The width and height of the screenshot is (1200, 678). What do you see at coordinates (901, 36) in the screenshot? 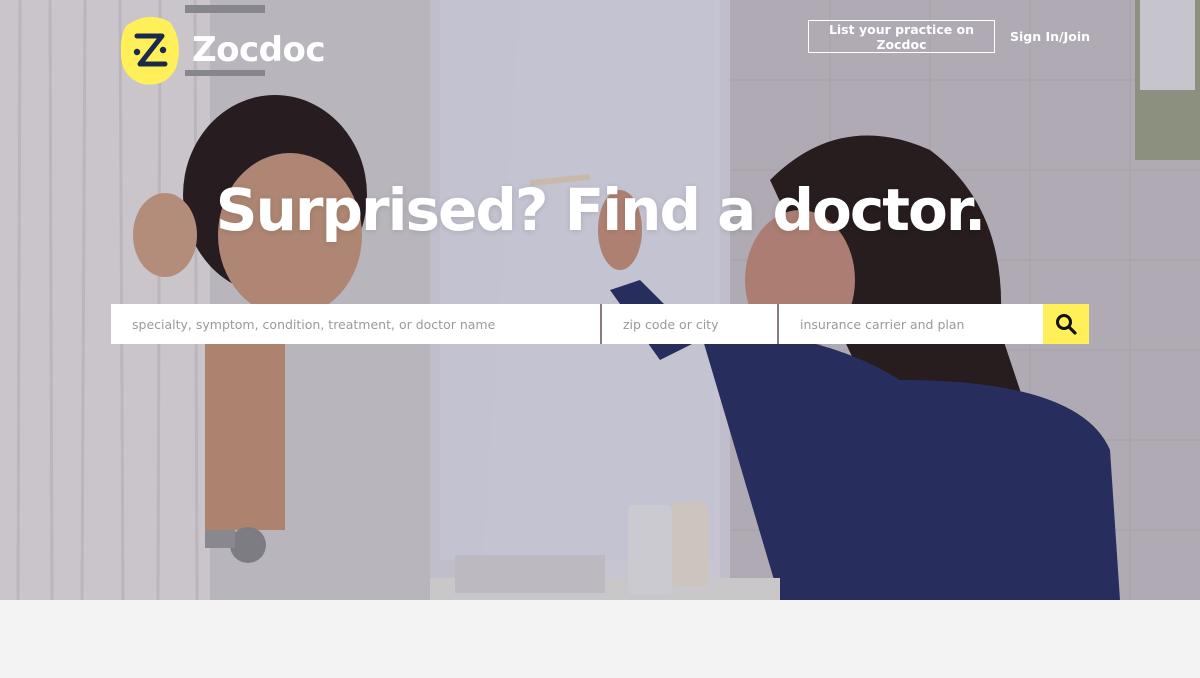
I see `list-practice-button: List your practice on Zocdoc` at bounding box center [901, 36].